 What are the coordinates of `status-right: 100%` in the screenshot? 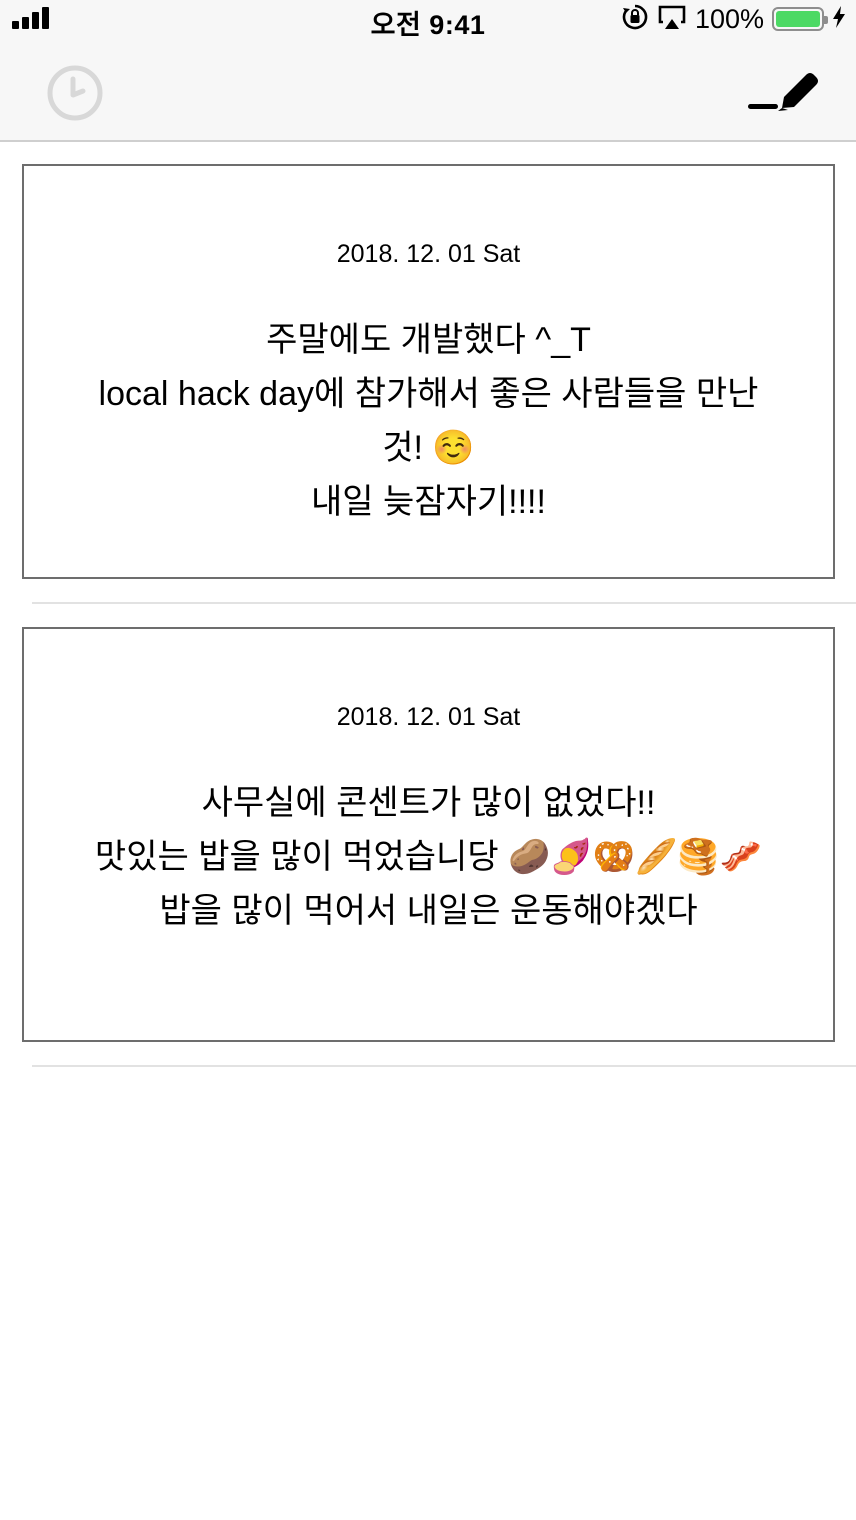 It's located at (733, 19).